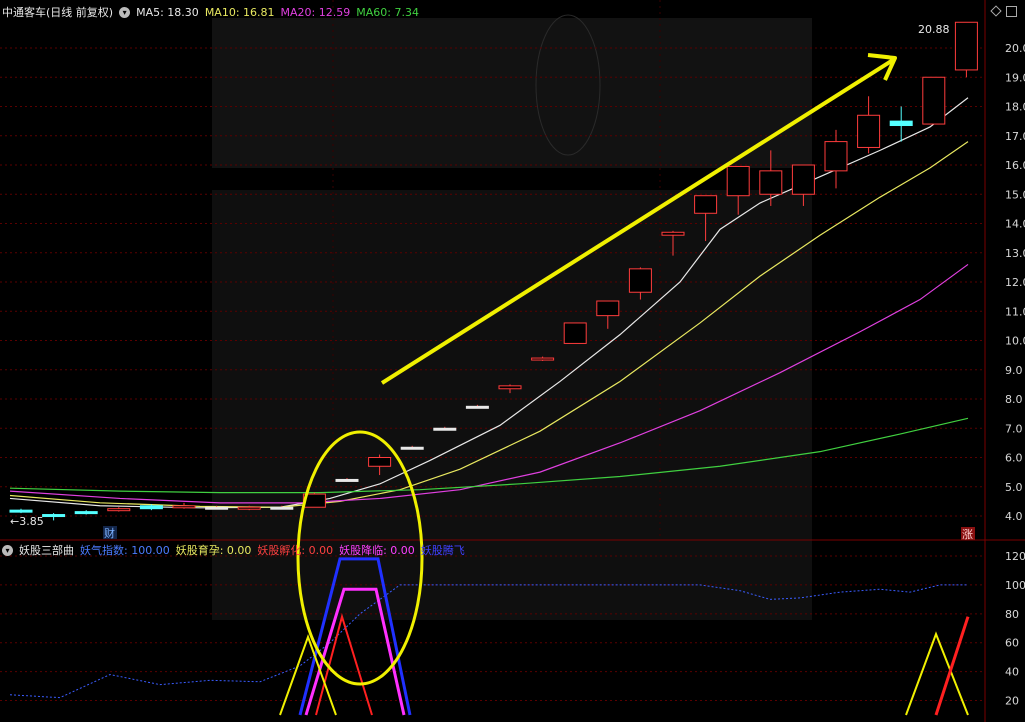  What do you see at coordinates (1015, 77) in the screenshot?
I see `price-tick-label: 19.0` at bounding box center [1015, 77].